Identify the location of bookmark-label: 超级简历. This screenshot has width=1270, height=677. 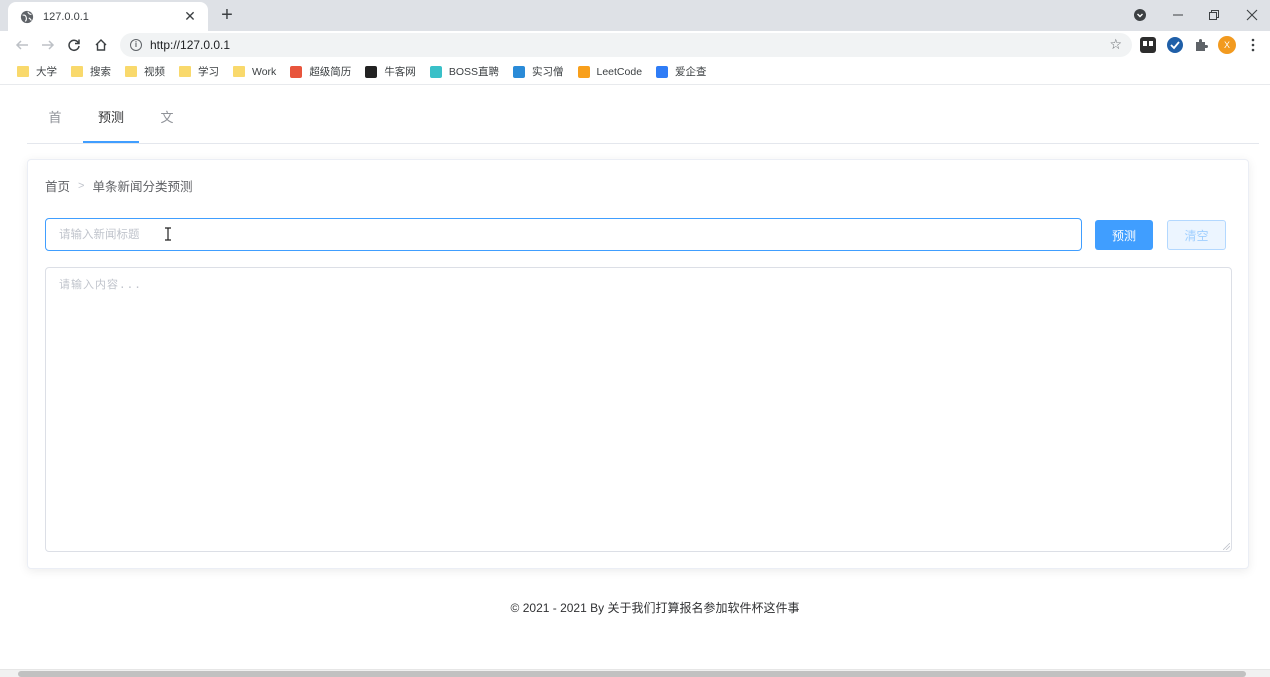
(330, 72).